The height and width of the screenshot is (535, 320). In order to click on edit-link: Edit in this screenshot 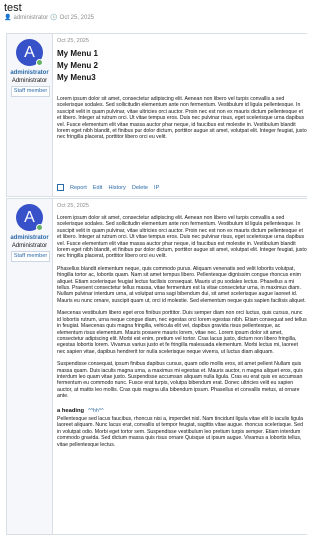, I will do `click(98, 188)`.